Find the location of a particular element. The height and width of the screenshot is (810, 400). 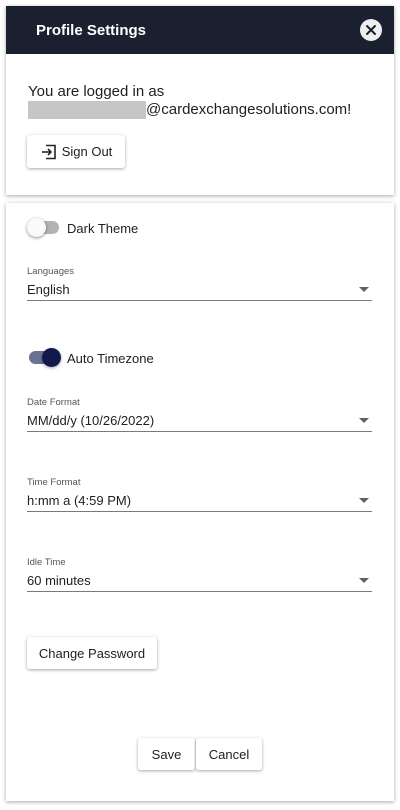

time-format-value: h:mm a (4:59 PM) is located at coordinates (79, 500).